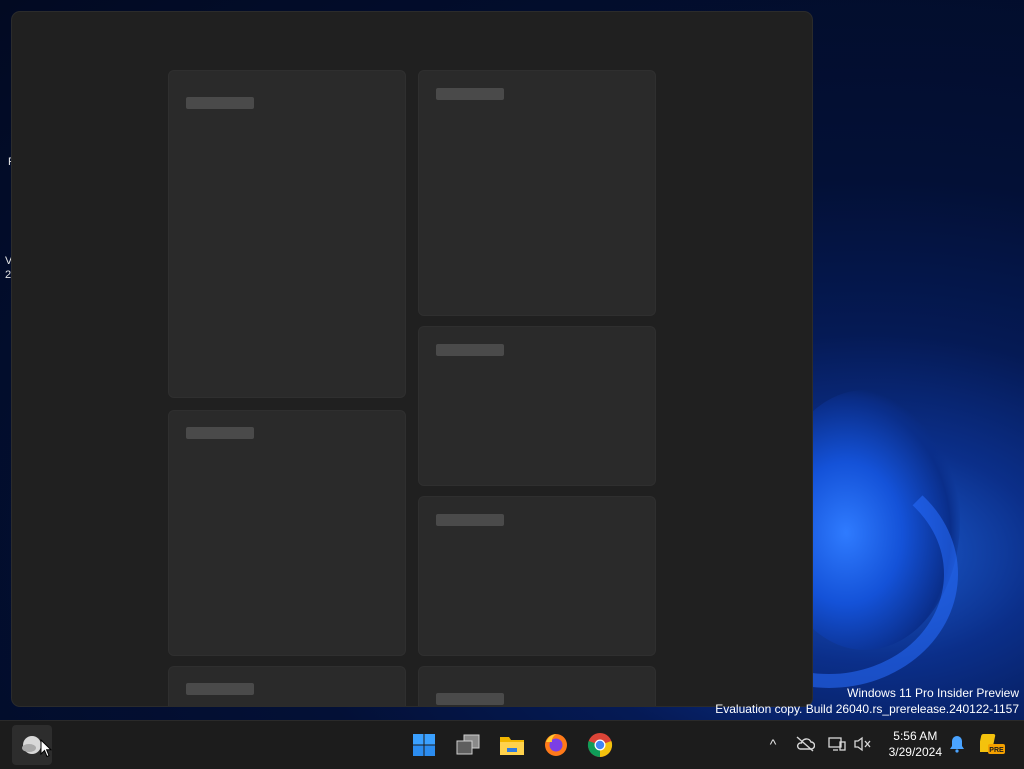 The width and height of the screenshot is (1024, 769). What do you see at coordinates (915, 752) in the screenshot?
I see `date-text: 3/29/2024` at bounding box center [915, 752].